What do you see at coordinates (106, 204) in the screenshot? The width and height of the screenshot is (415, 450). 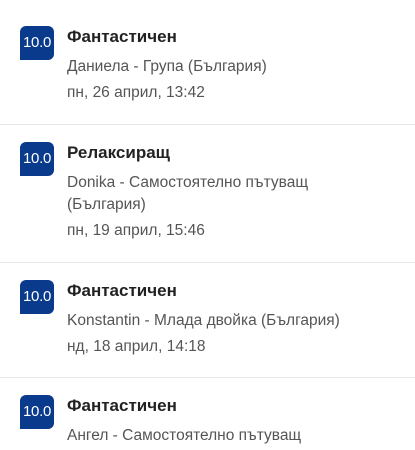 I see `reviewer-info-continued: (България)` at bounding box center [106, 204].